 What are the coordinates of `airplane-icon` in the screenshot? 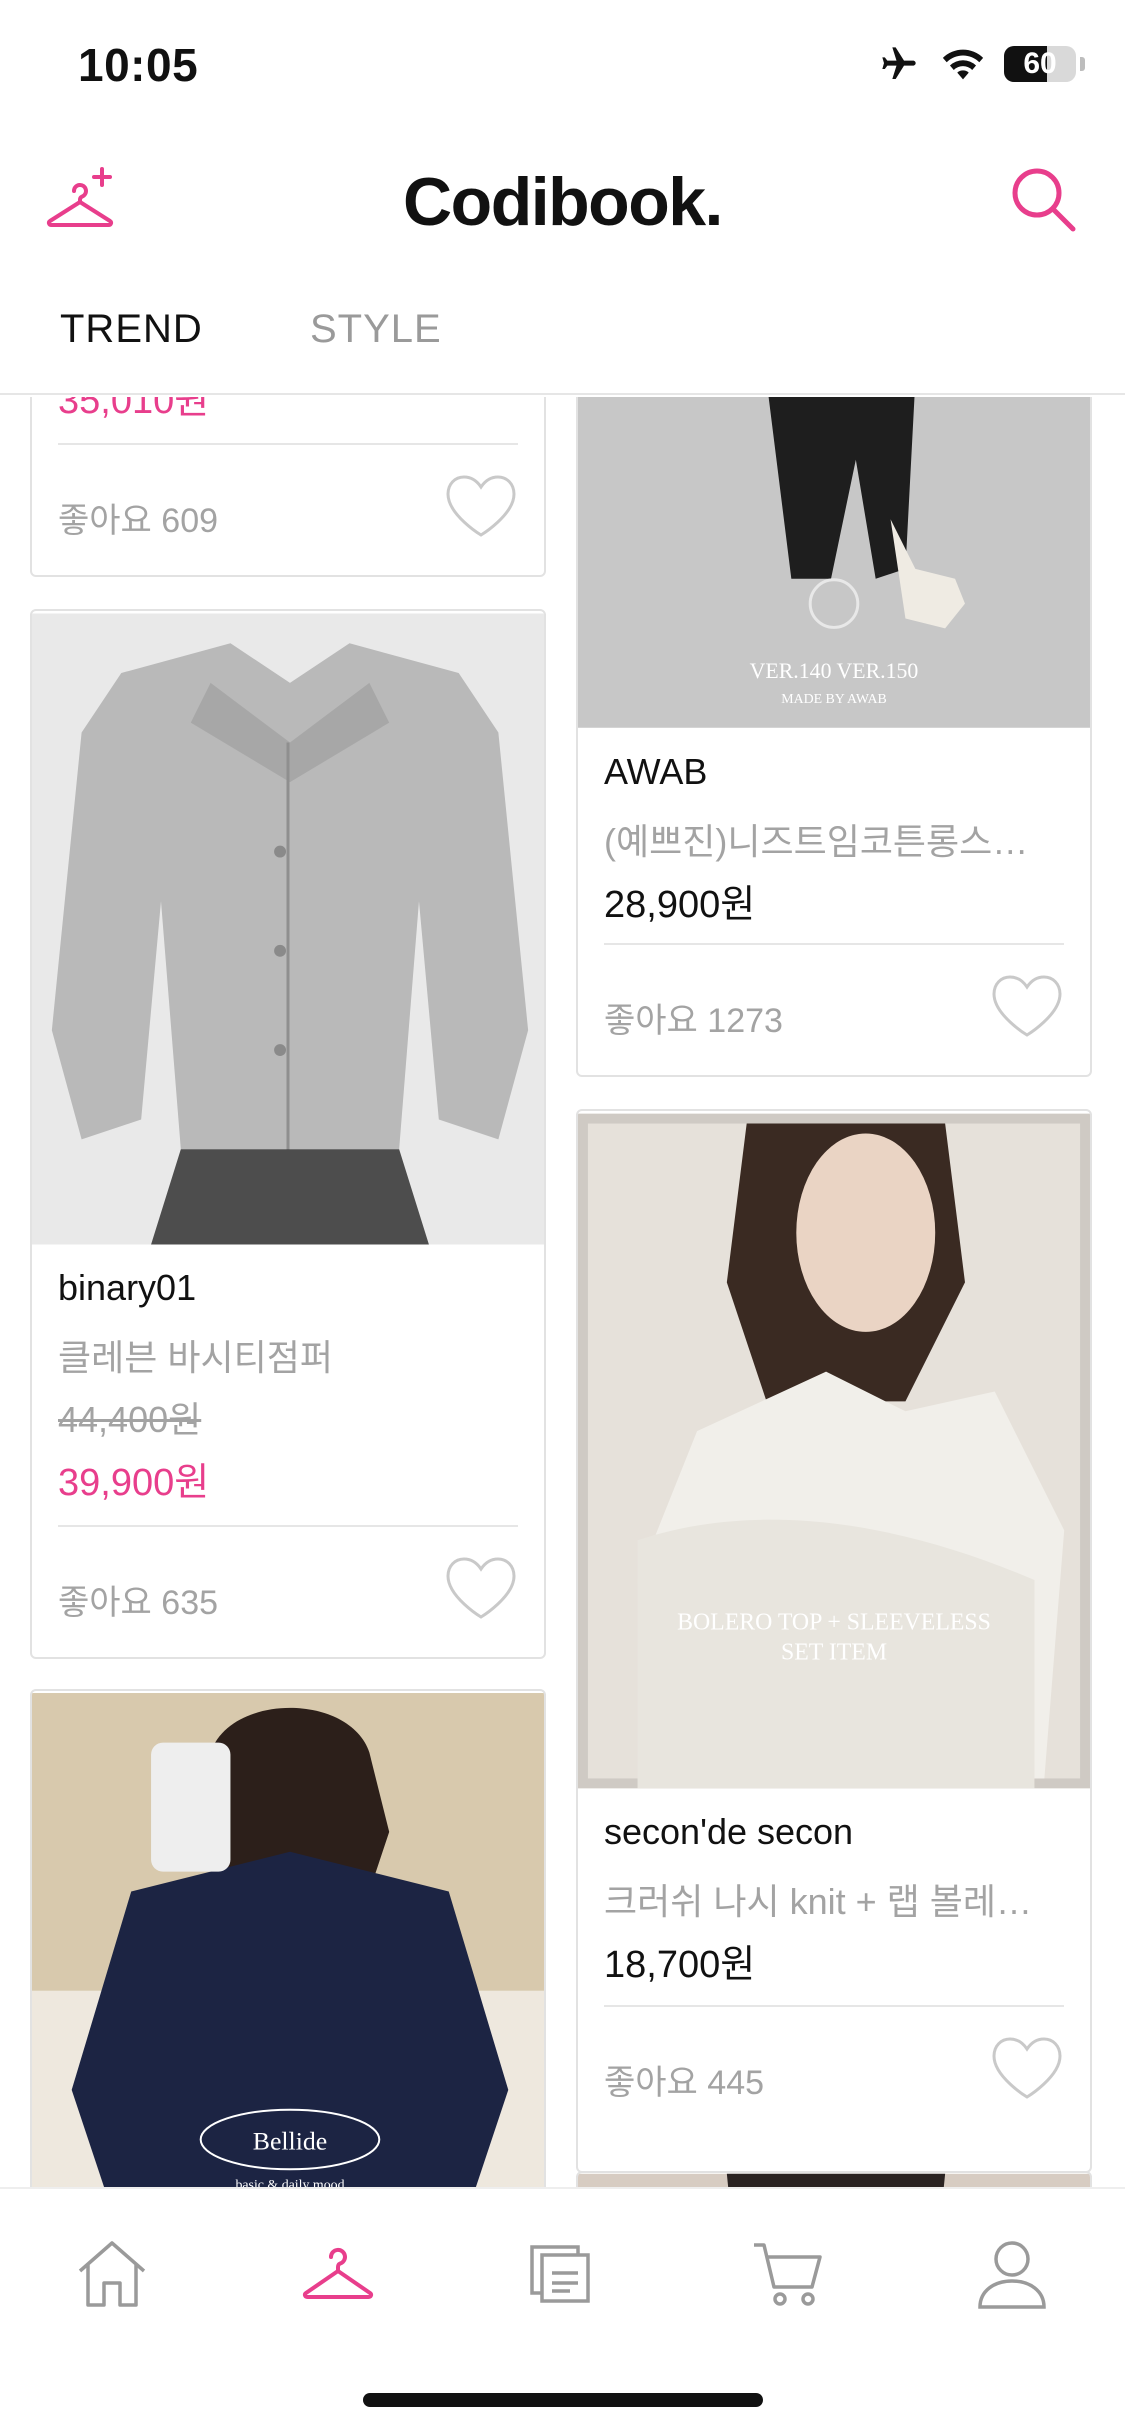 It's located at (899, 63).